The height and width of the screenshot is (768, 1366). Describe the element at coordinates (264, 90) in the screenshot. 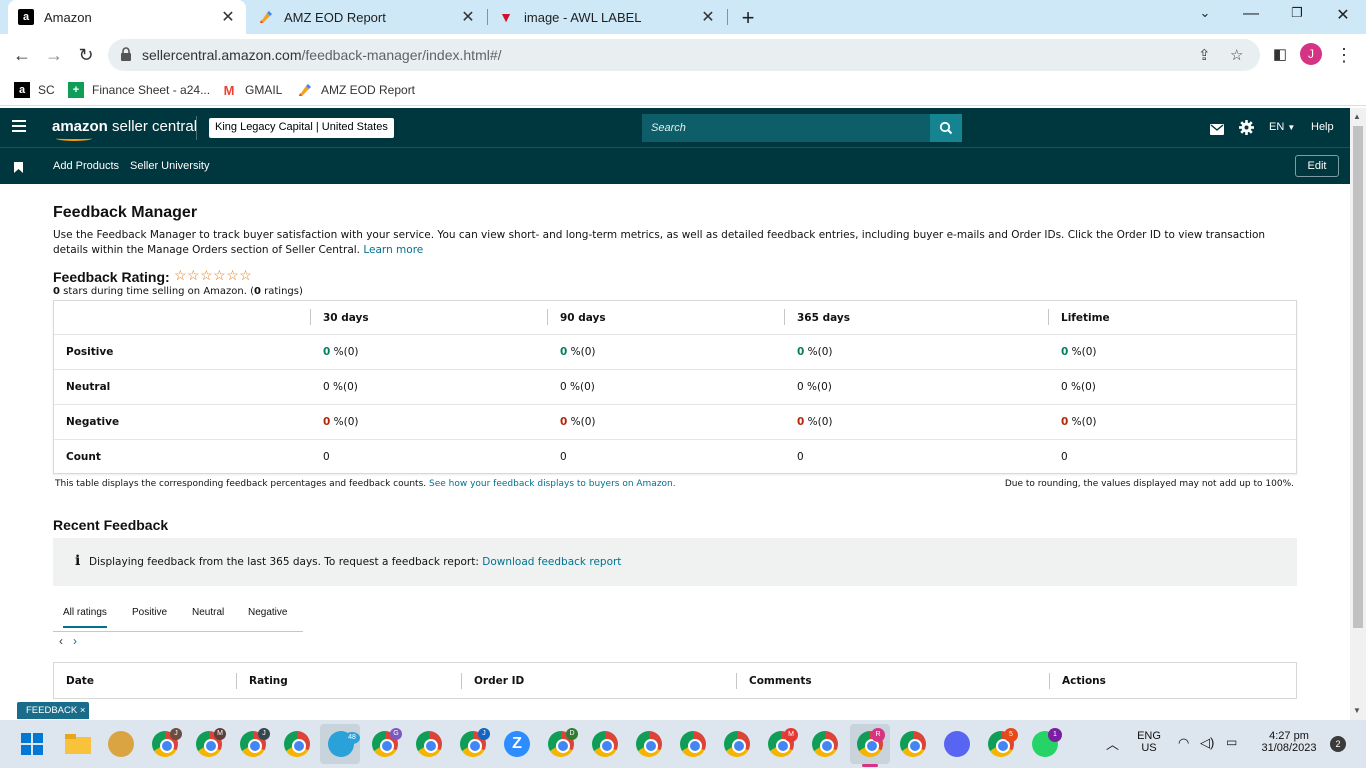

I see `bookmark-label: GMAIL` at that location.